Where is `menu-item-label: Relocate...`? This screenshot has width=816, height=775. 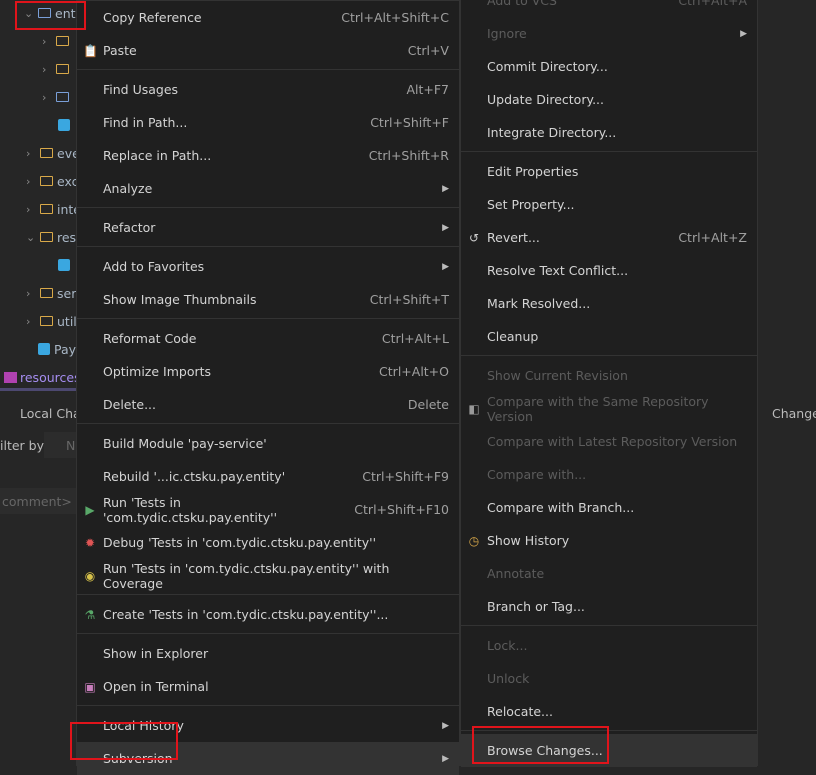 menu-item-label: Relocate... is located at coordinates (520, 711).